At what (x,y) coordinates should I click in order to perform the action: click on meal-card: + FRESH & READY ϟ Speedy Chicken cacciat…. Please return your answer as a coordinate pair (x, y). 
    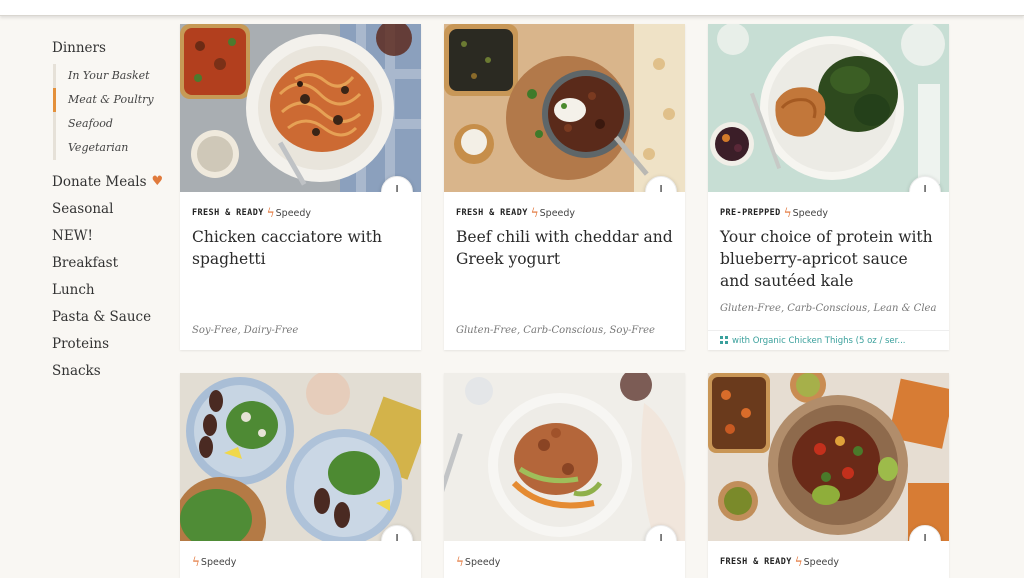
    Looking at the image, I should click on (300, 187).